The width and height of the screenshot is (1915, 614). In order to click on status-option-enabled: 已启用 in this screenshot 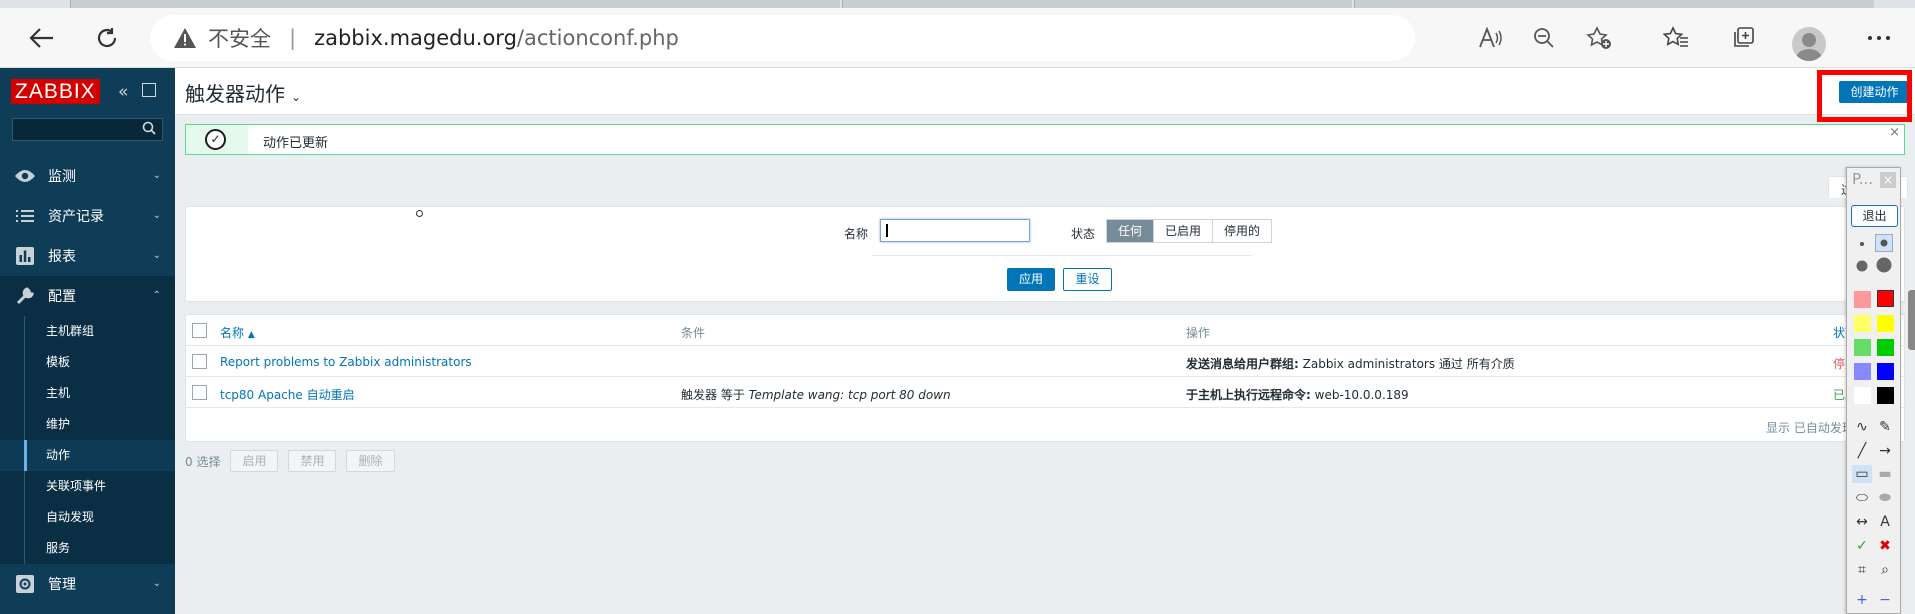, I will do `click(1184, 231)`.